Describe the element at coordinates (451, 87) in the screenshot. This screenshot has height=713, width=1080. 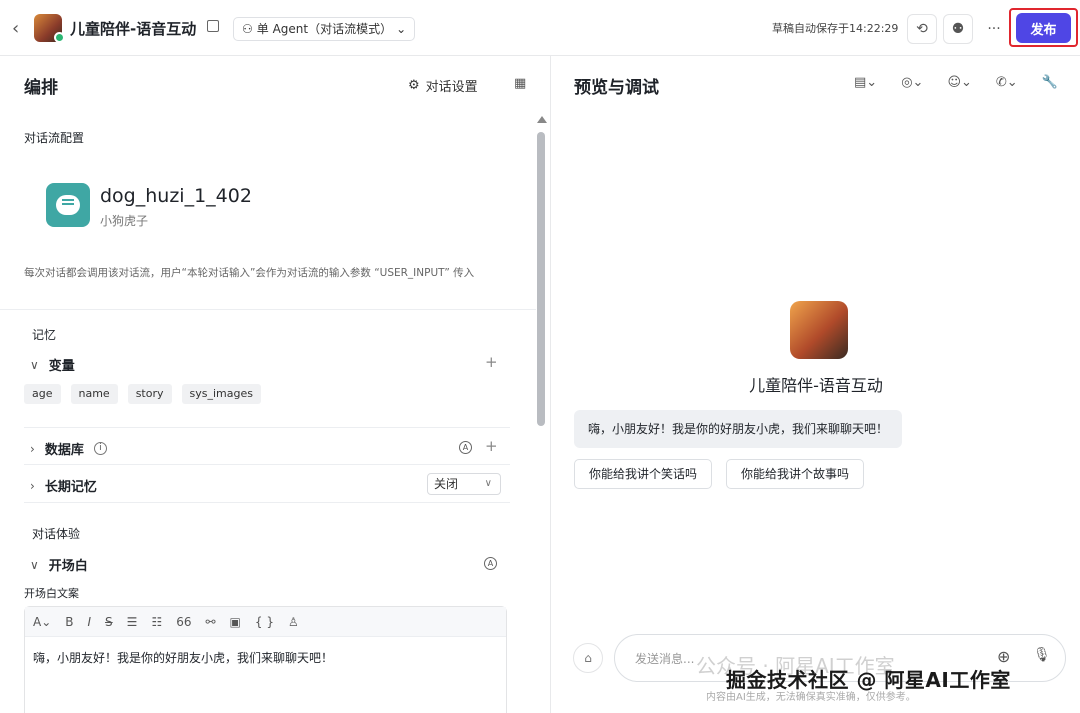
I see `dialog-settings-label: 对话设置` at that location.